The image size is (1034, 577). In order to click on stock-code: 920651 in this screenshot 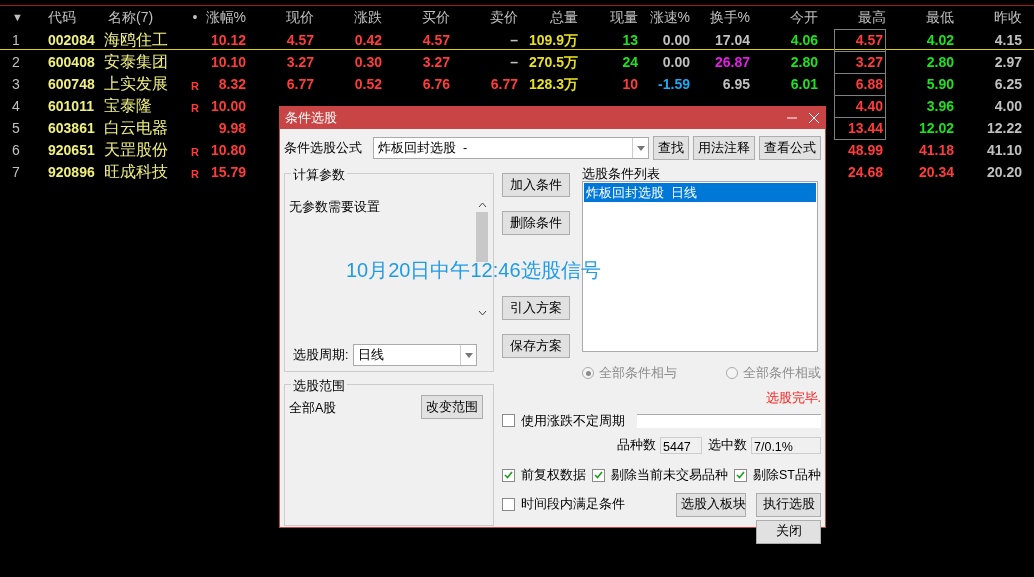, I will do `click(71, 150)`.